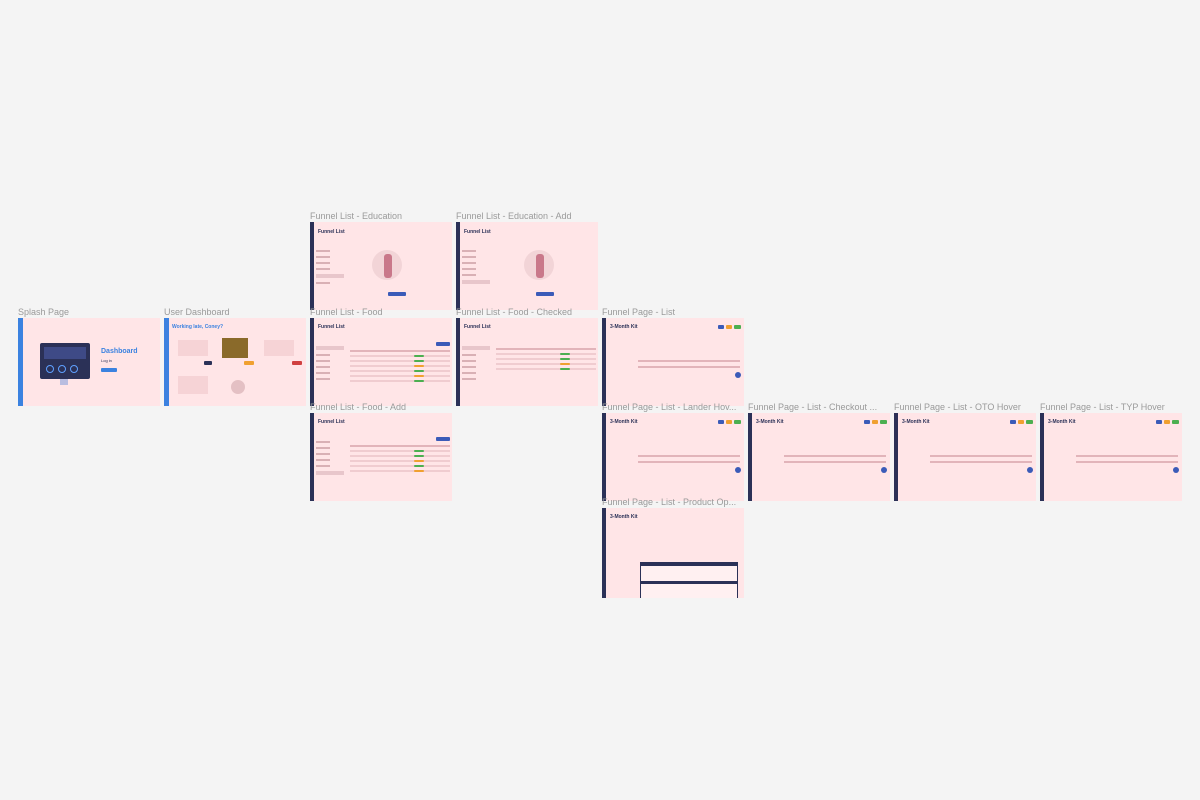 The width and height of the screenshot is (1200, 800). I want to click on product-modal, so click(689, 580).